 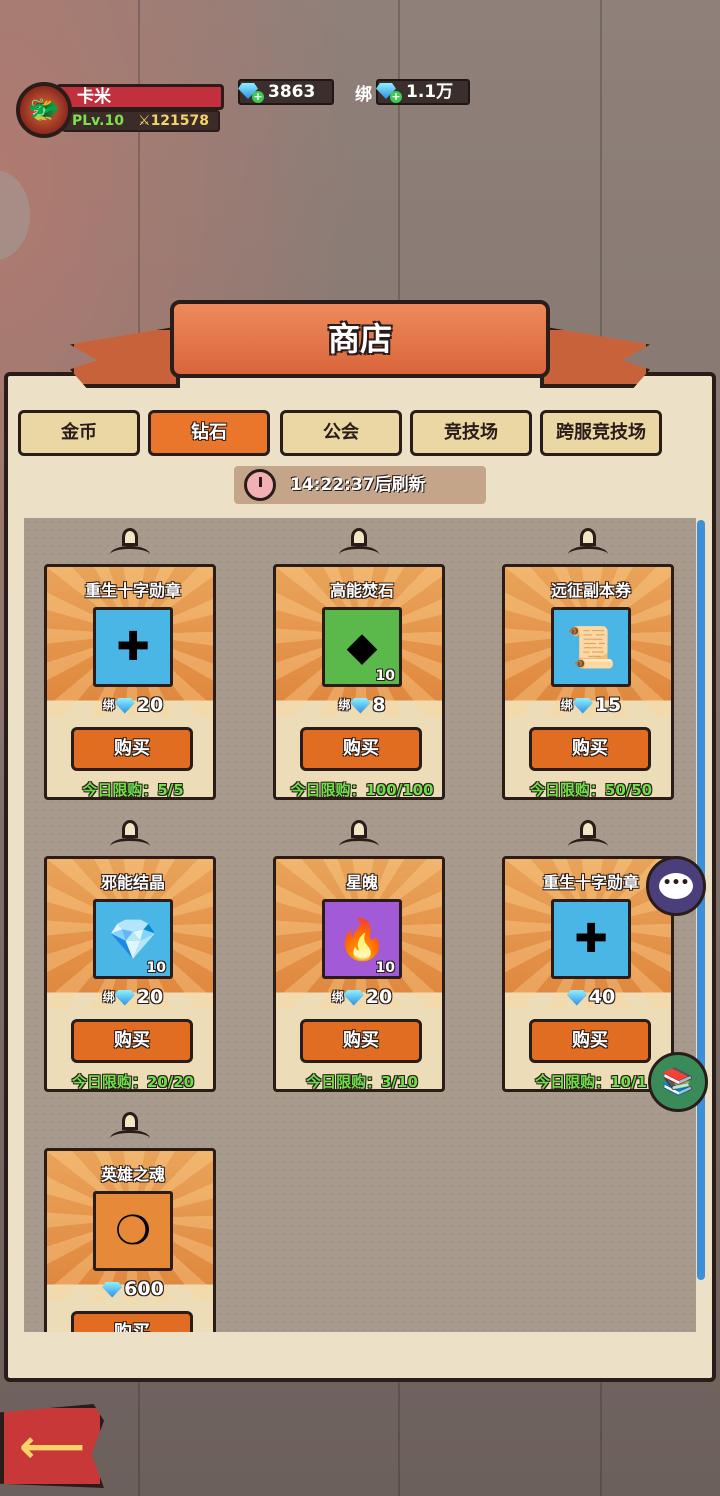 What do you see at coordinates (361, 882) in the screenshot?
I see `item-name: 星魄` at bounding box center [361, 882].